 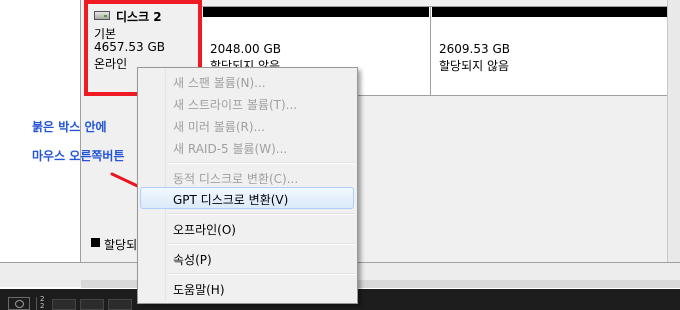 What do you see at coordinates (474, 66) in the screenshot?
I see `partition-status: 할당되지 않음` at bounding box center [474, 66].